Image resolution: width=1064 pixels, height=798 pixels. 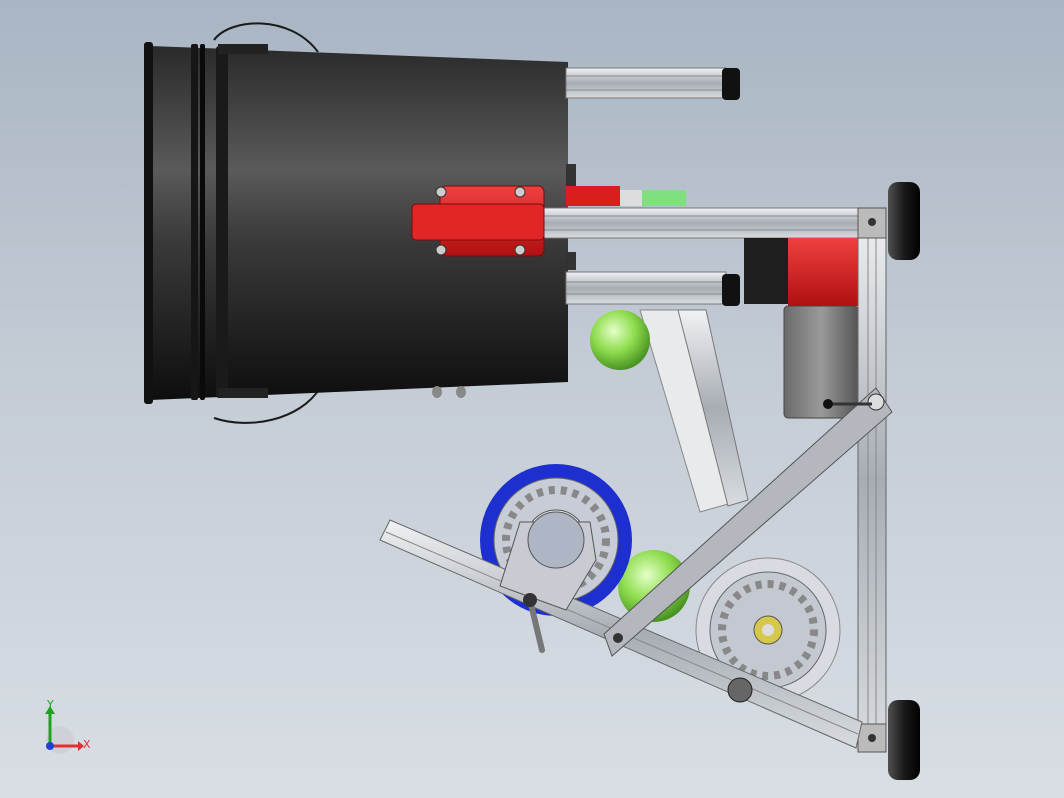 What do you see at coordinates (731, 84) in the screenshot?
I see `rail-end-cap` at bounding box center [731, 84].